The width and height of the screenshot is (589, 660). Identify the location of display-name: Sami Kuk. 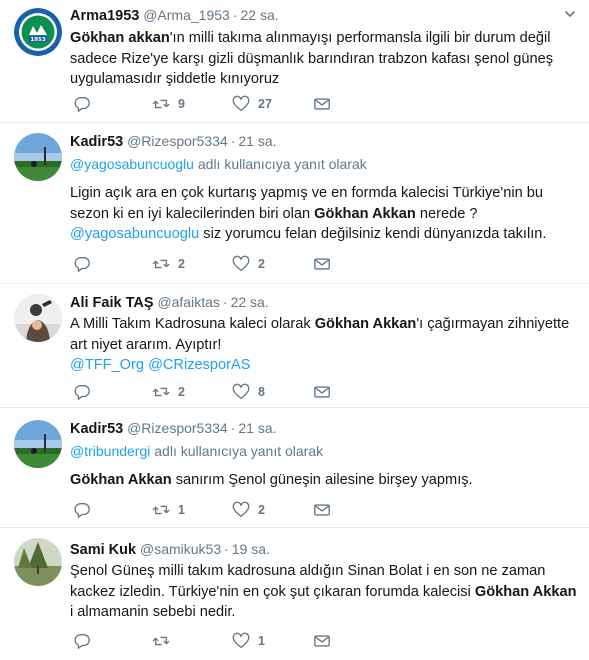
(103, 550).